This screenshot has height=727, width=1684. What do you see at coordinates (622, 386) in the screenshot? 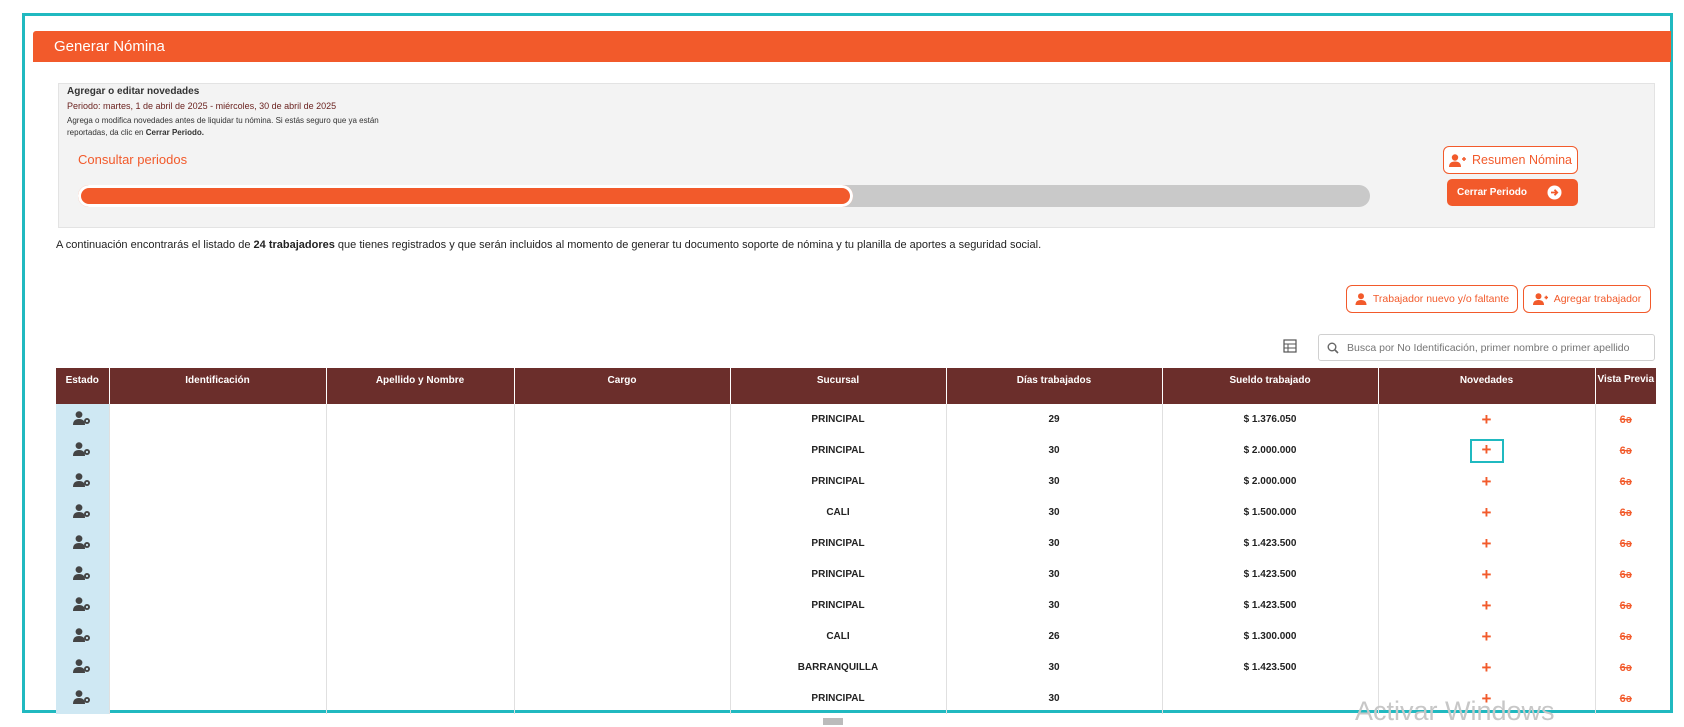
I see `col-cargo: Cargo` at bounding box center [622, 386].